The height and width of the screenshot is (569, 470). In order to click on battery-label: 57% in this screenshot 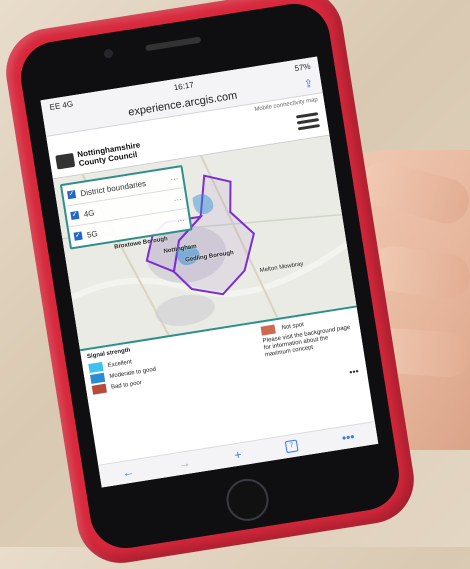, I will do `click(302, 67)`.